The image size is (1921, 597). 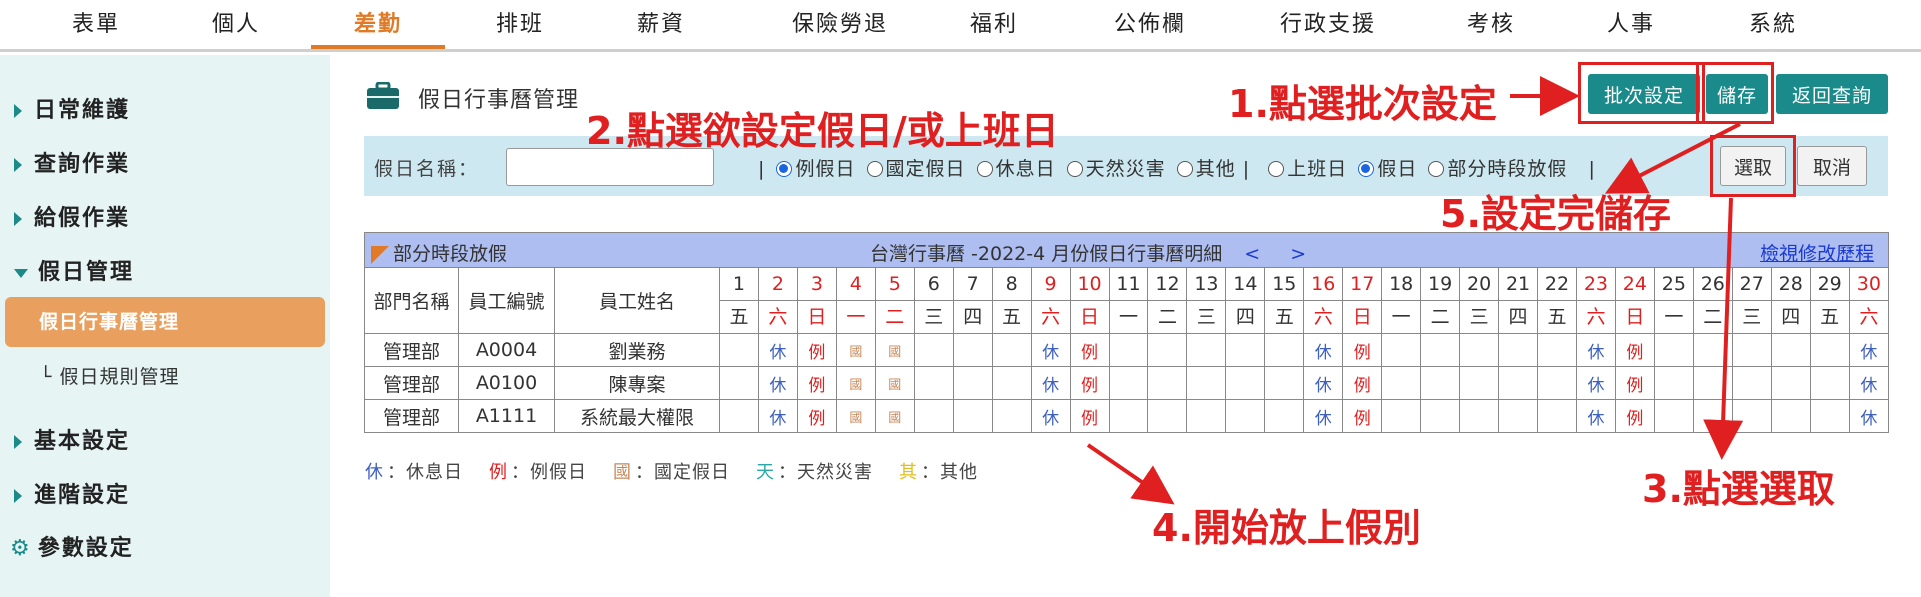 I want to click on arrow-step3, so click(x=1723, y=328).